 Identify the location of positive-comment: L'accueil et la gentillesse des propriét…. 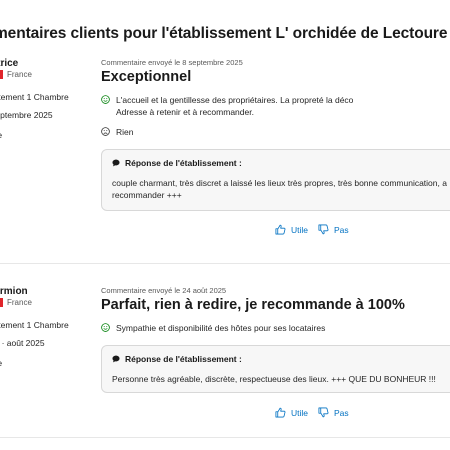
(238, 106).